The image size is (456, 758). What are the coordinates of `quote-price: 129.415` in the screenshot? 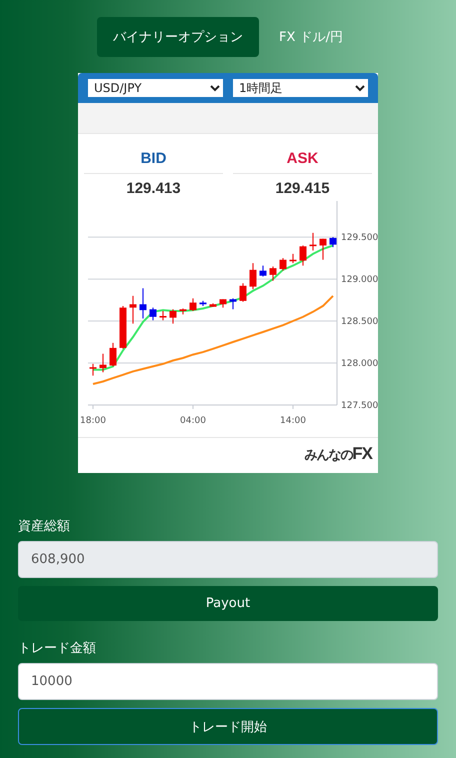 It's located at (302, 188).